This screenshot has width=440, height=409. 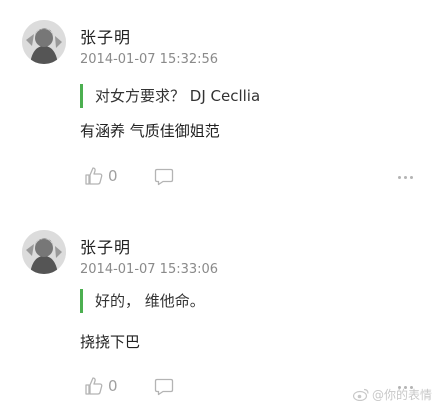 I want to click on reply-text: 有涵养 气质佳御姐范, so click(x=150, y=131).